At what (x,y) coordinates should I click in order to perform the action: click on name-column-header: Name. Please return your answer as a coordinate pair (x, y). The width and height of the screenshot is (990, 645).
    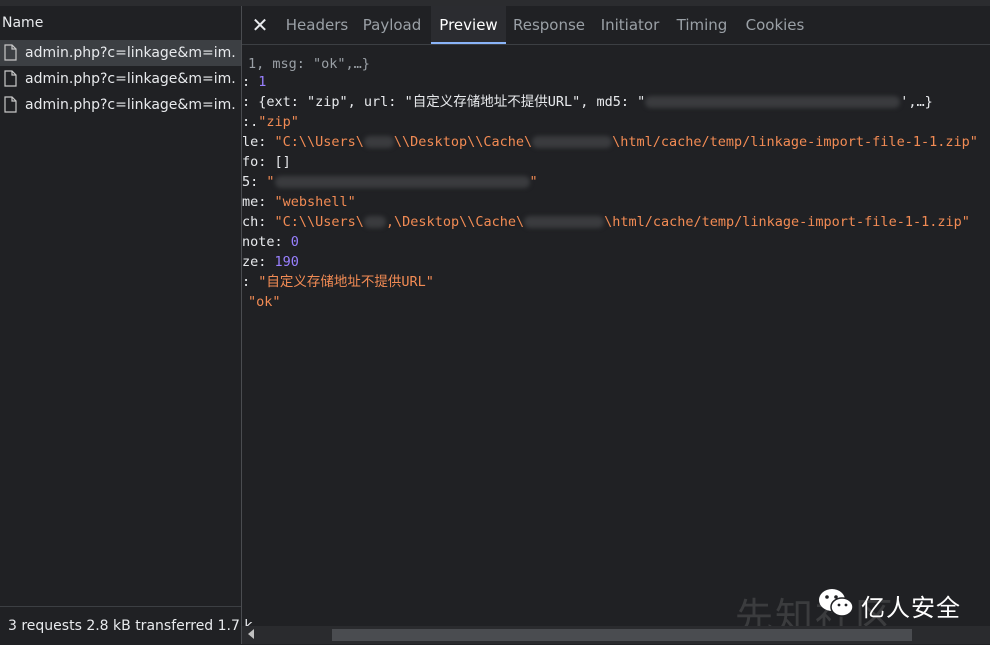
    Looking at the image, I should click on (120, 23).